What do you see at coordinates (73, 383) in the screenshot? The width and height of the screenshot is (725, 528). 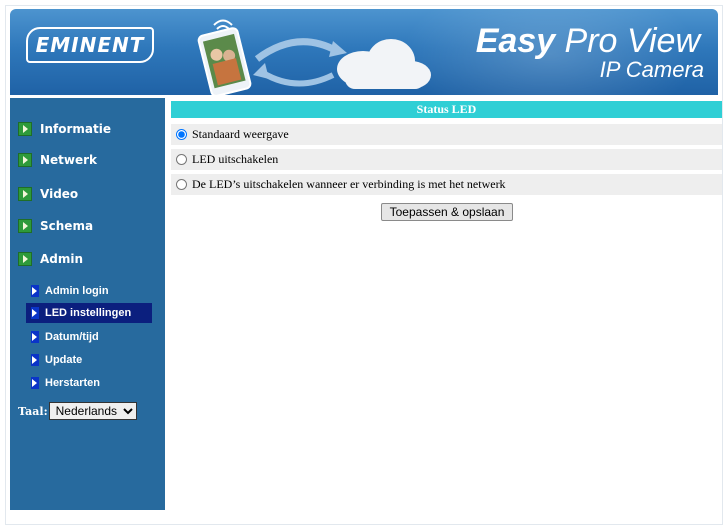 I see `submenu-item-label: Herstarten` at bounding box center [73, 383].